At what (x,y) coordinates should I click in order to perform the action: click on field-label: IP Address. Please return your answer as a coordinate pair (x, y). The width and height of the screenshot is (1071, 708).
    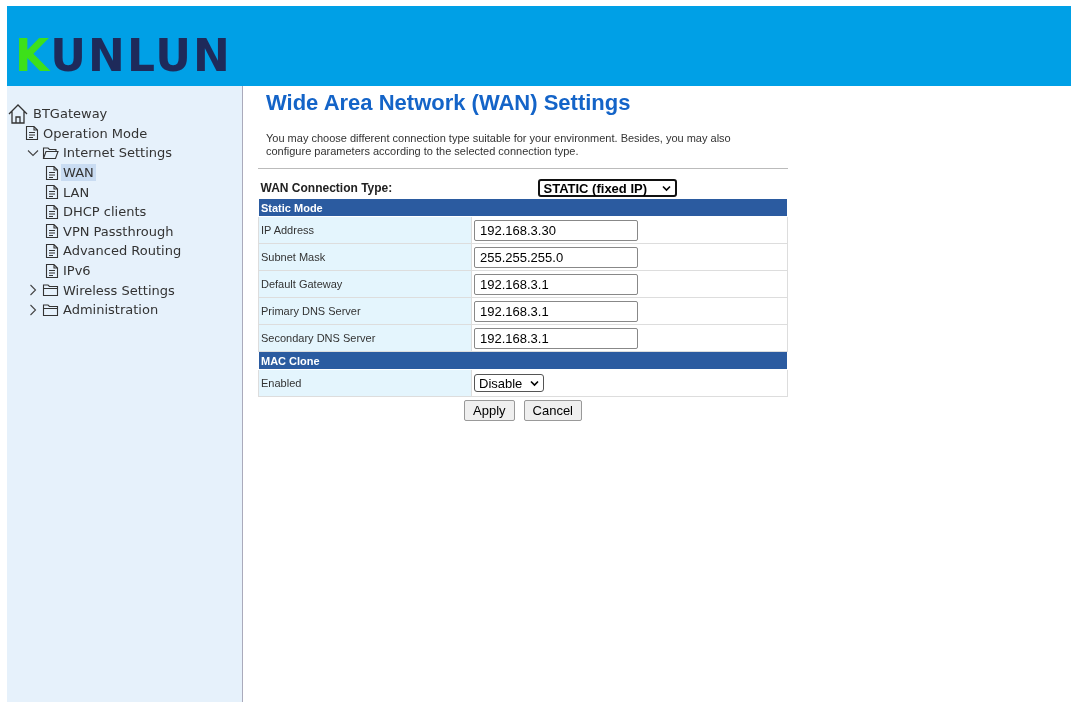
    Looking at the image, I should click on (365, 230).